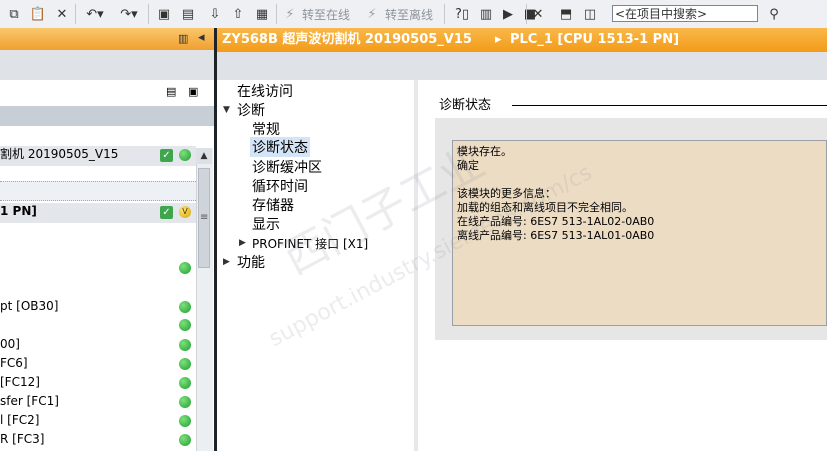 This screenshot has height=451, width=827. Describe the element at coordinates (280, 147) in the screenshot. I see `nav-diagnostic-status: 诊断状态` at that location.